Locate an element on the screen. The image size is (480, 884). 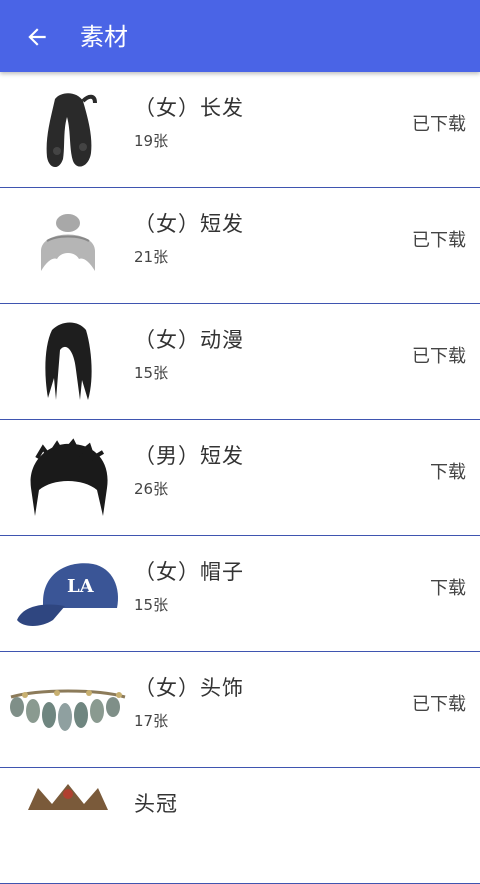
item-count: 26张 is located at coordinates (151, 489).